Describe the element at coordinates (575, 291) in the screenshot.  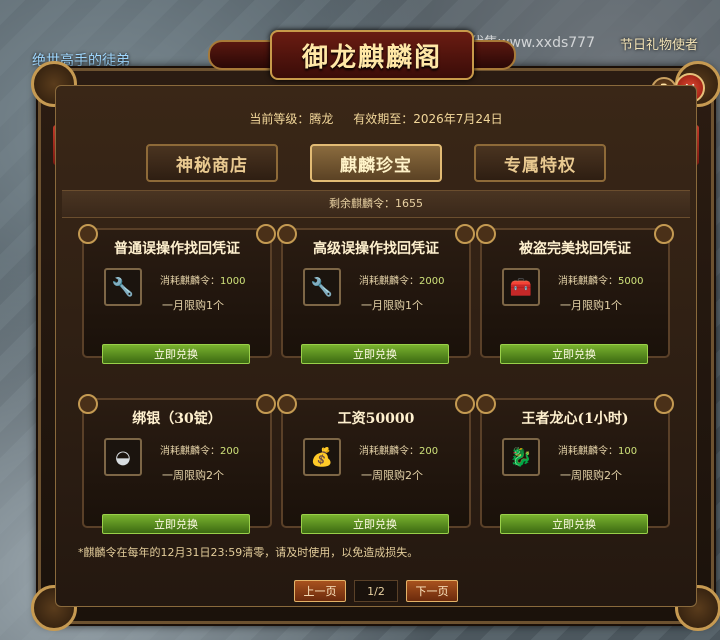
I see `item-card: 被盗完美找回凭证 🧰 消耗麒麟令：5000 一月限购1个` at that location.